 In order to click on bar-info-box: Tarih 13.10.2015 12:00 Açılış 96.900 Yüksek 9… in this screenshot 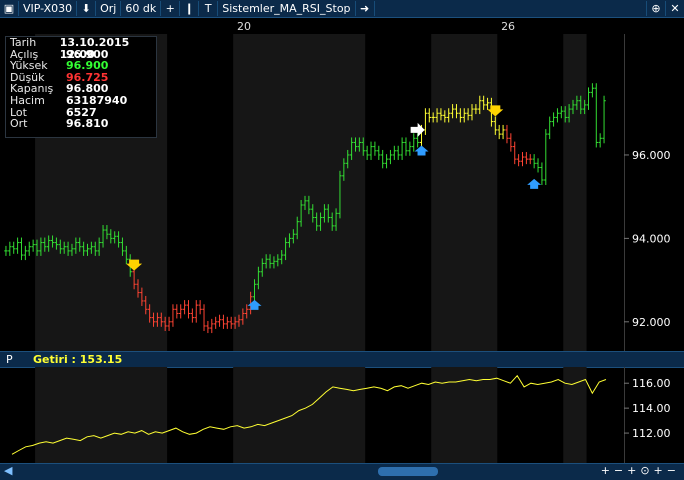, I will do `click(81, 87)`.